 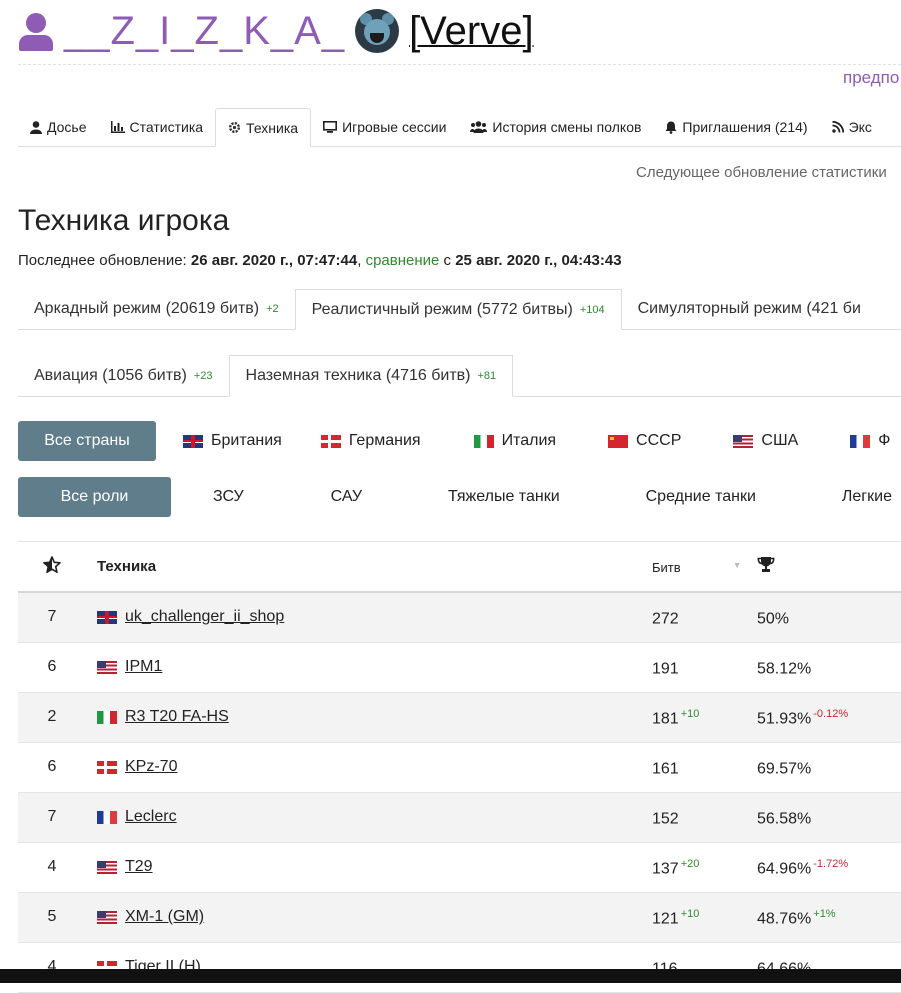 I want to click on page-title: Техника игрока, so click(x=124, y=220).